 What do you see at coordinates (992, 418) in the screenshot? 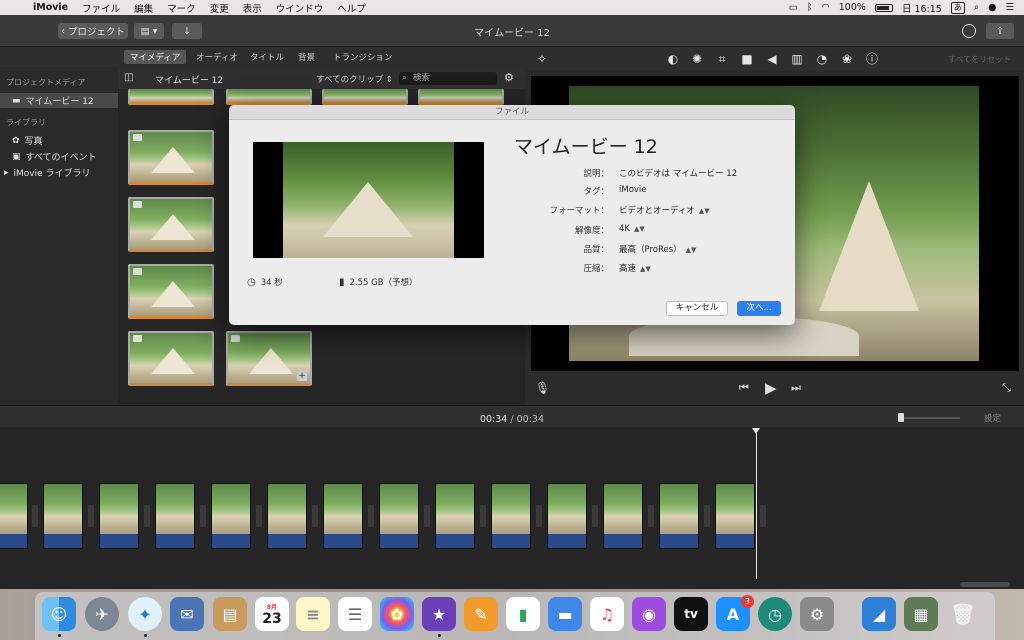
I see `timeline-settings-button: 設定` at bounding box center [992, 418].